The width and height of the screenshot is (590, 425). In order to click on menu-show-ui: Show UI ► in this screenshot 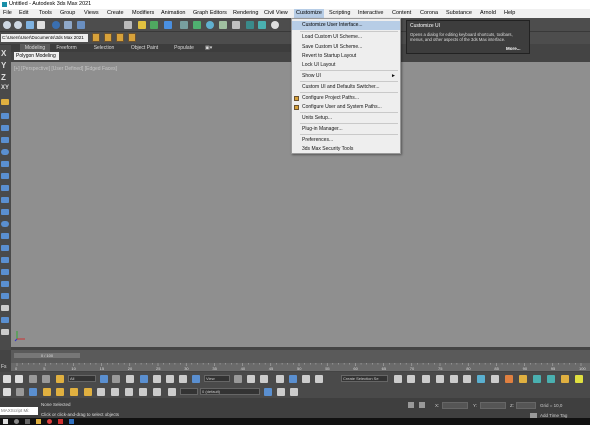, I will do `click(346, 76)`.